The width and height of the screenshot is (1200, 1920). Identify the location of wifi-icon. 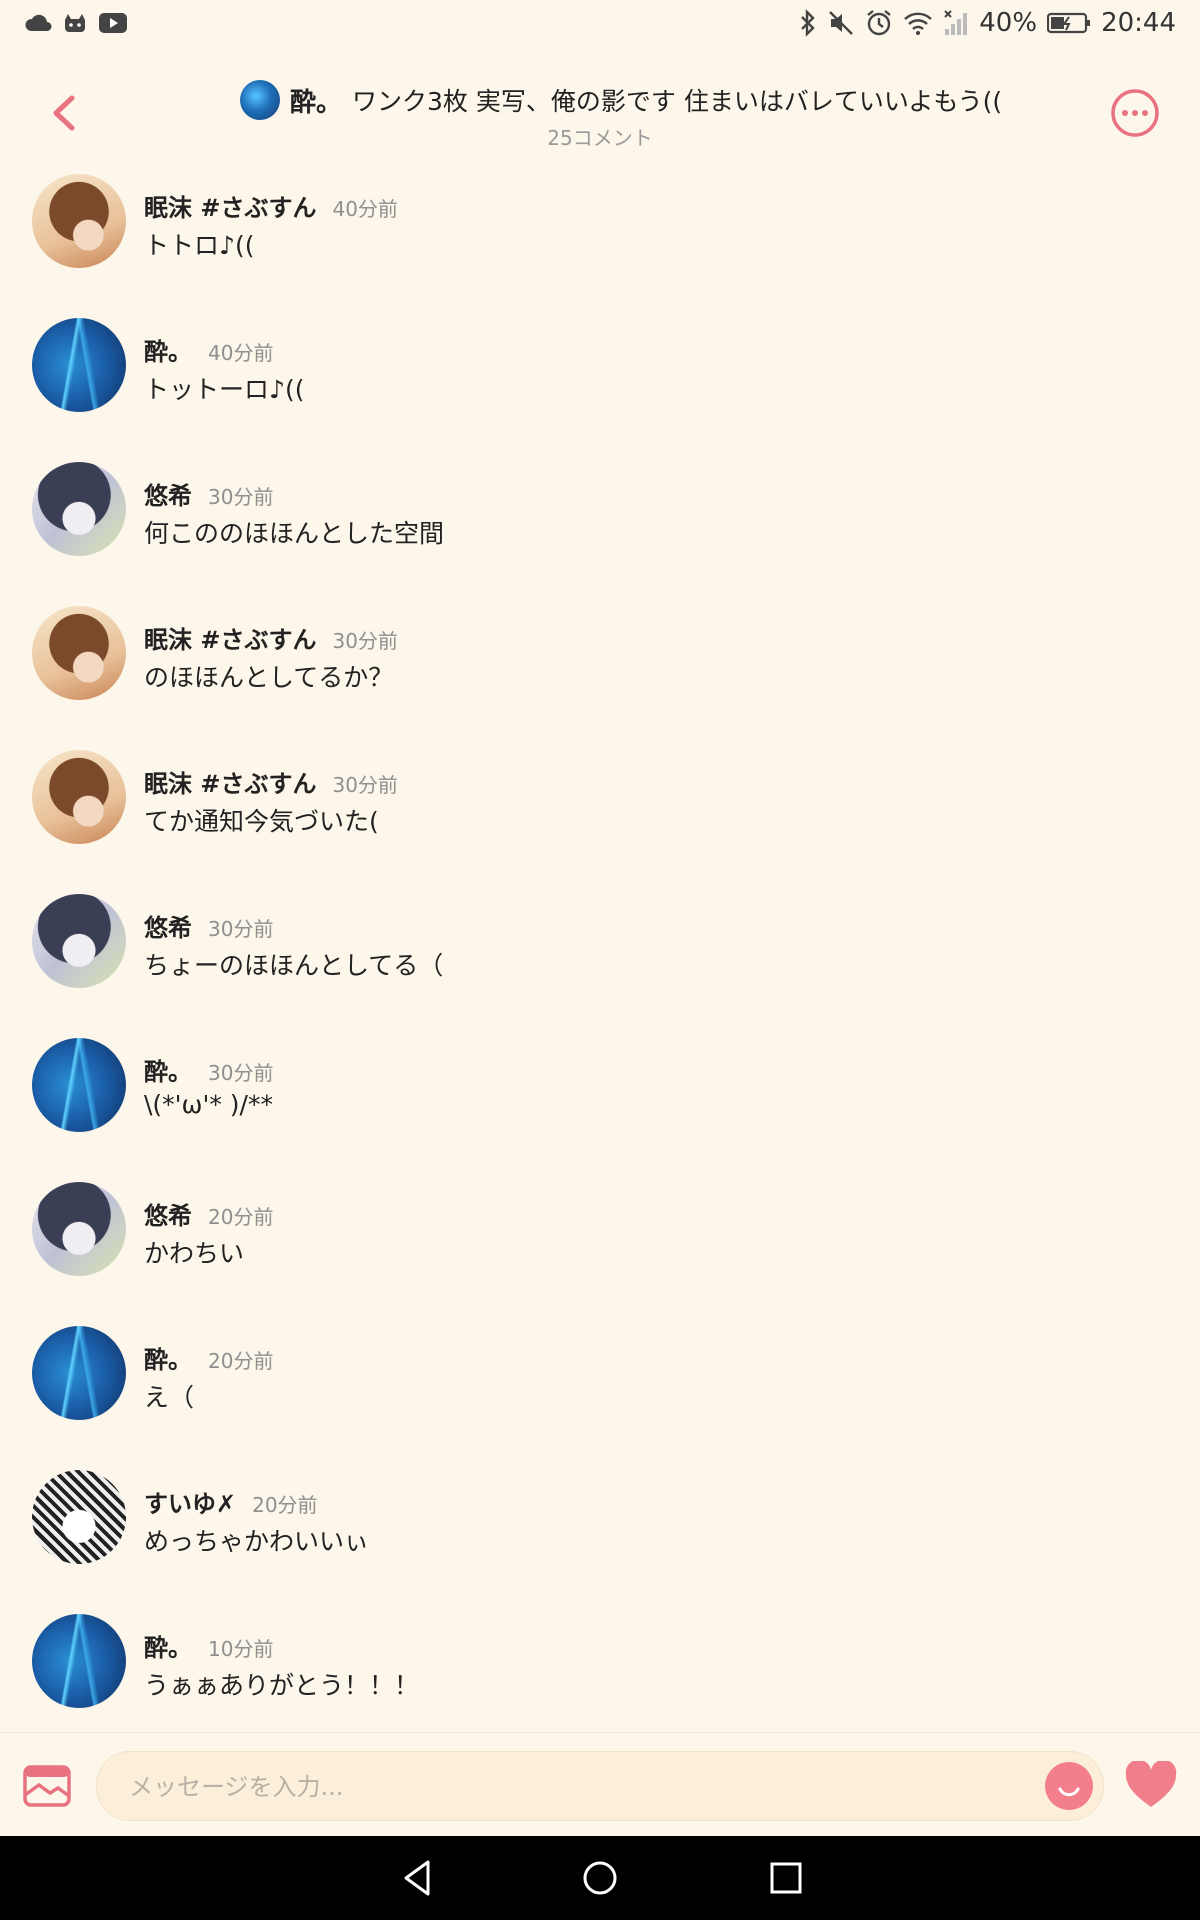
(918, 23).